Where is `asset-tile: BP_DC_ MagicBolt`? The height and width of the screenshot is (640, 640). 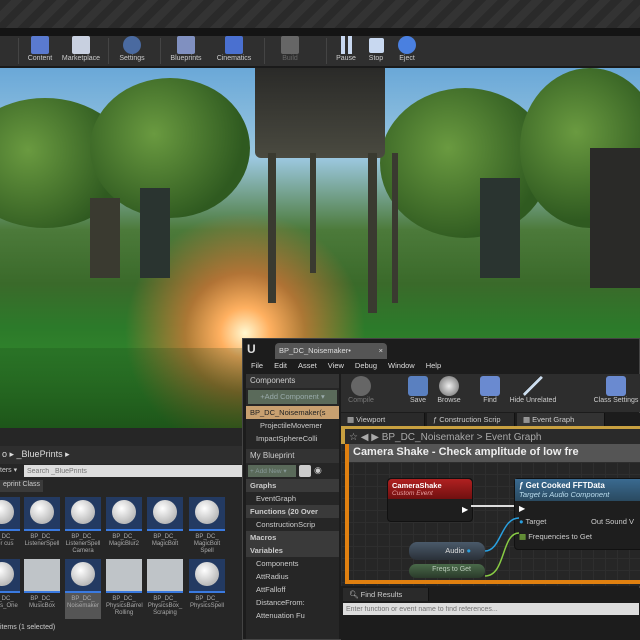 asset-tile: BP_DC_ MagicBolt is located at coordinates (165, 527).